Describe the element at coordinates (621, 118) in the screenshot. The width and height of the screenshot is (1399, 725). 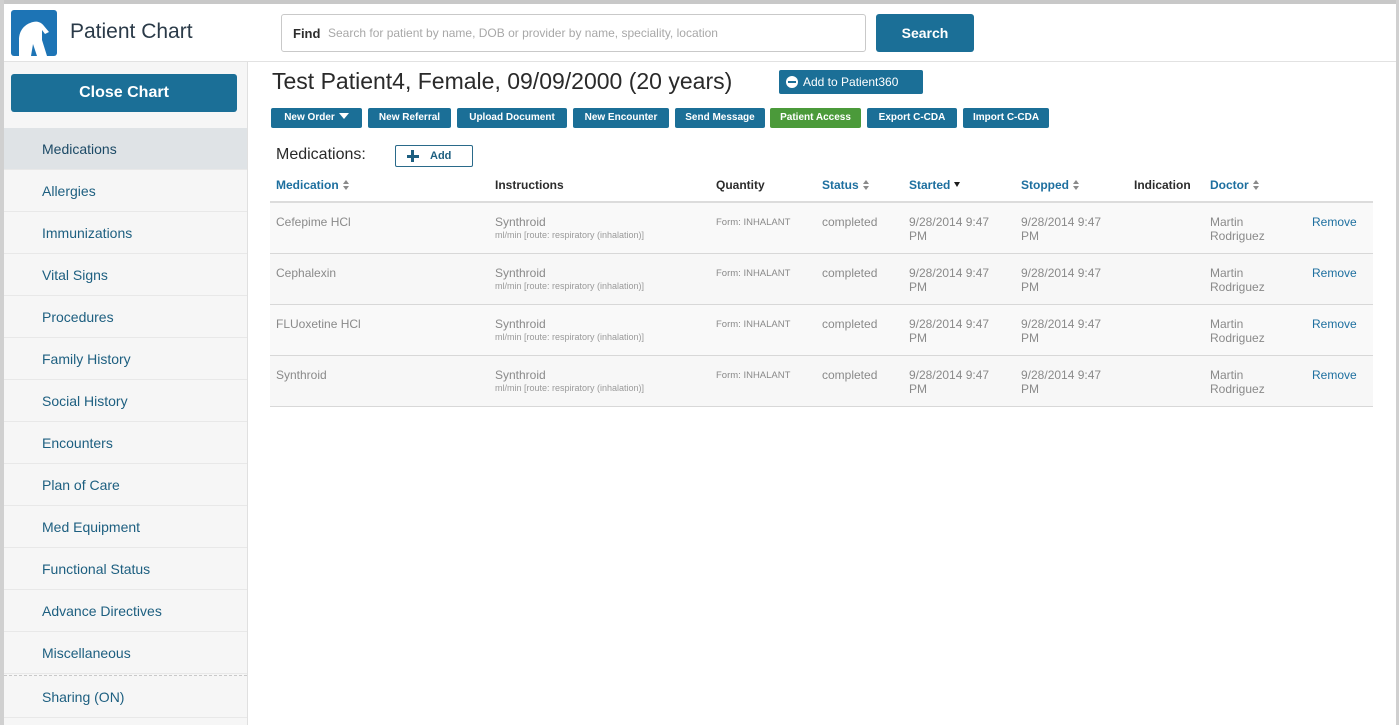
I see `new-encounter-button: New Encounter` at that location.